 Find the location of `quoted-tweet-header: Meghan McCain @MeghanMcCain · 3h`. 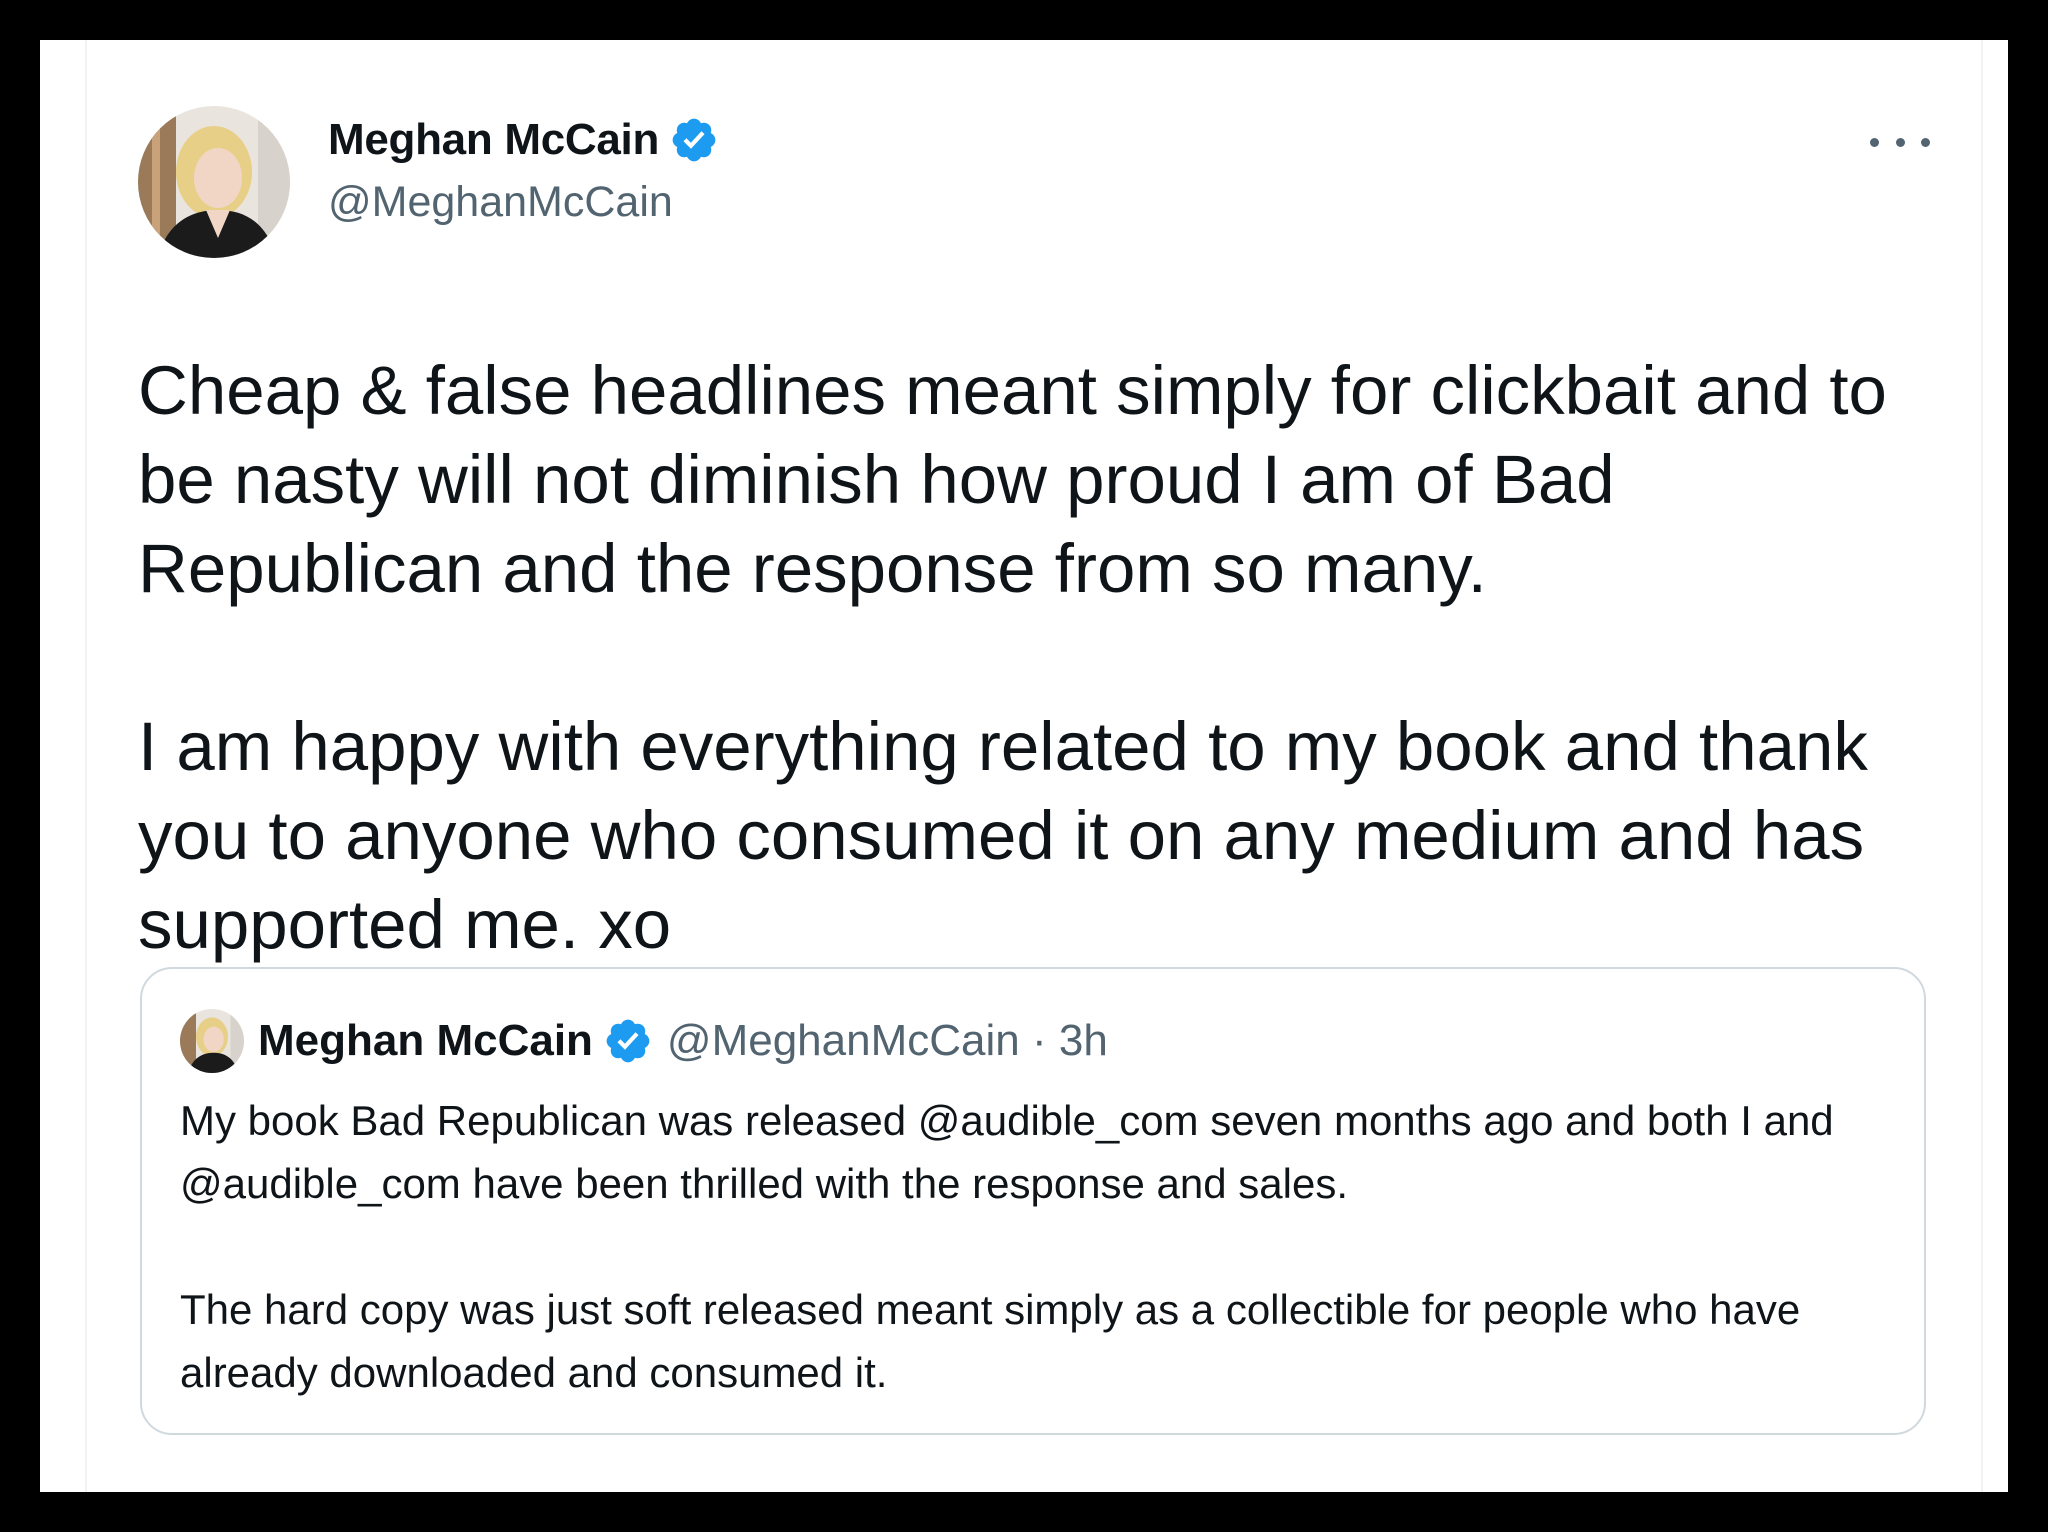

quoted-tweet-header: Meghan McCain @MeghanMcCain · 3h is located at coordinates (644, 1041).